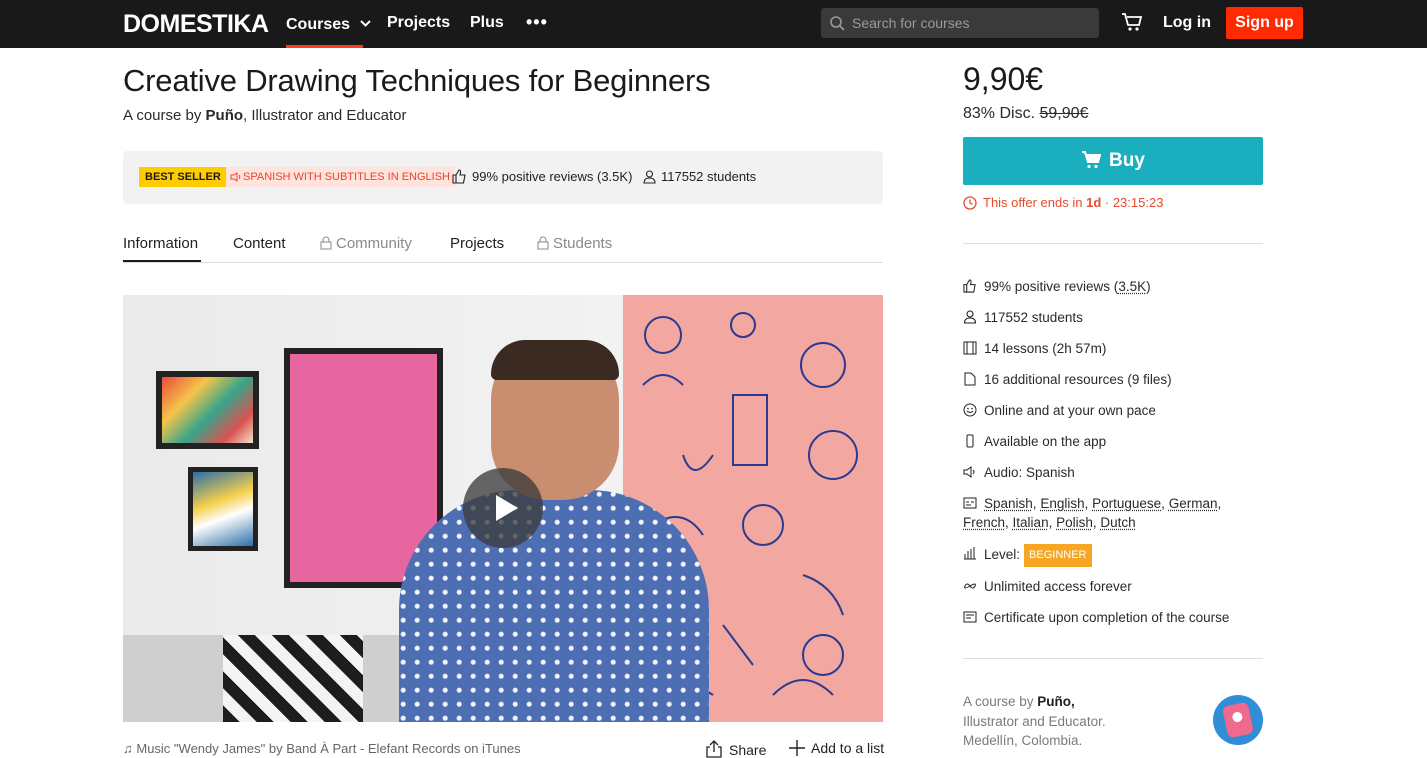 The image size is (1427, 758). Describe the element at coordinates (1132, 286) in the screenshot. I see `reviews-count-link: 3.5K` at that location.